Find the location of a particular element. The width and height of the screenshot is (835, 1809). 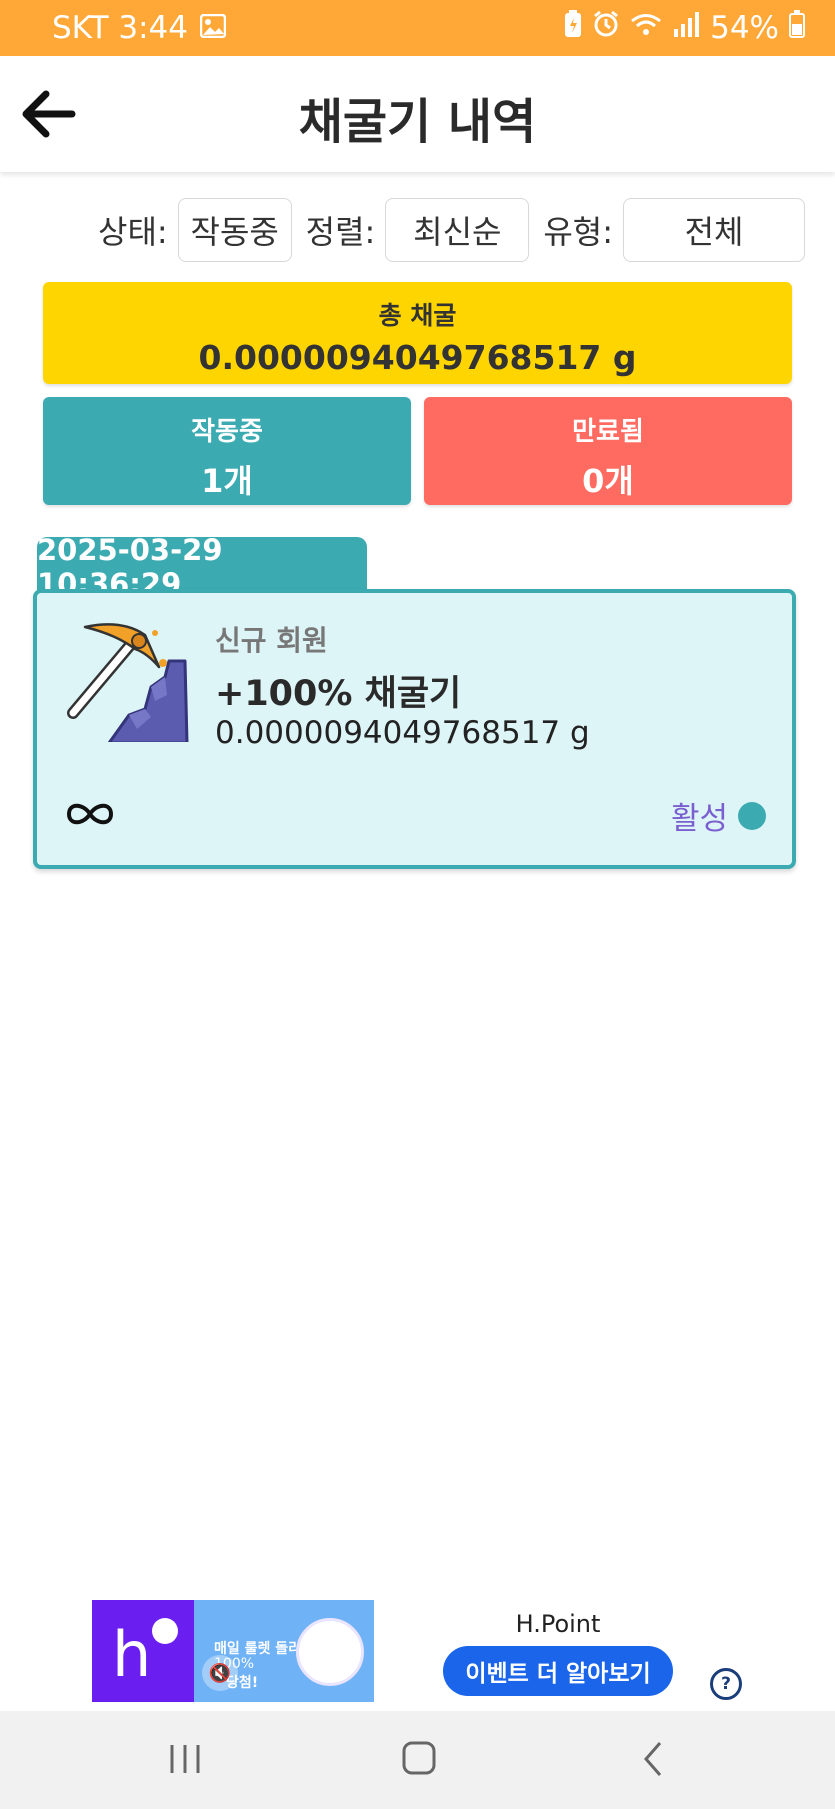

recents-button is located at coordinates (185, 1759).